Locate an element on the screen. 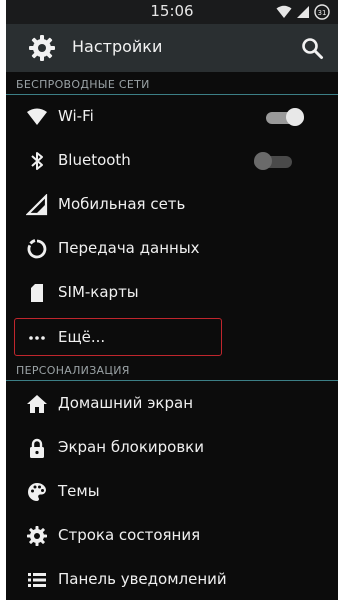 Image resolution: width=344 pixels, height=600 pixels. battery-level: 31 is located at coordinates (322, 13).